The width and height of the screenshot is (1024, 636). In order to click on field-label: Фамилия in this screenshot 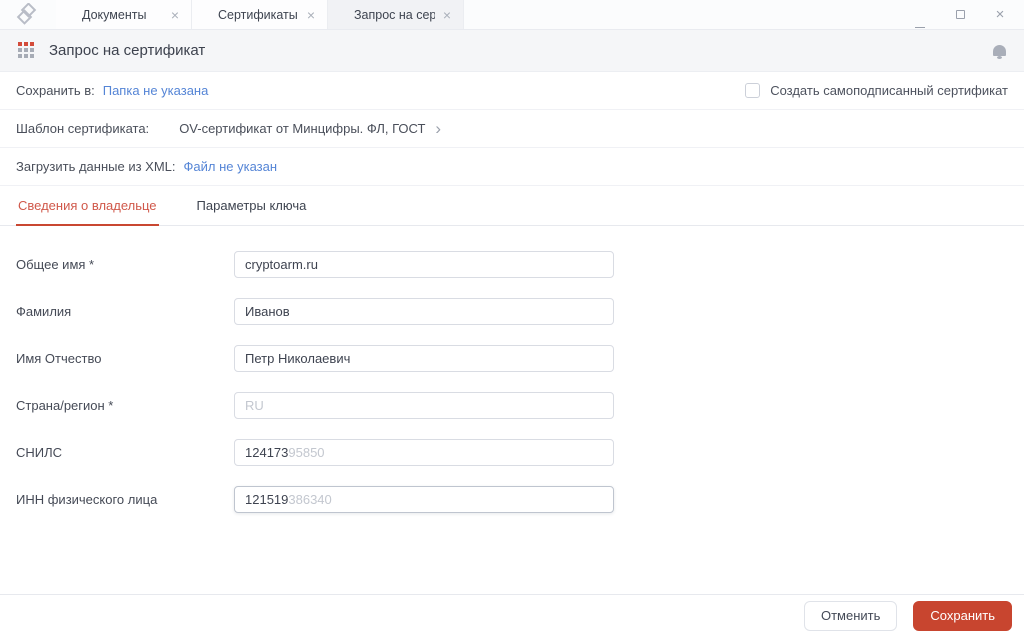, I will do `click(44, 311)`.